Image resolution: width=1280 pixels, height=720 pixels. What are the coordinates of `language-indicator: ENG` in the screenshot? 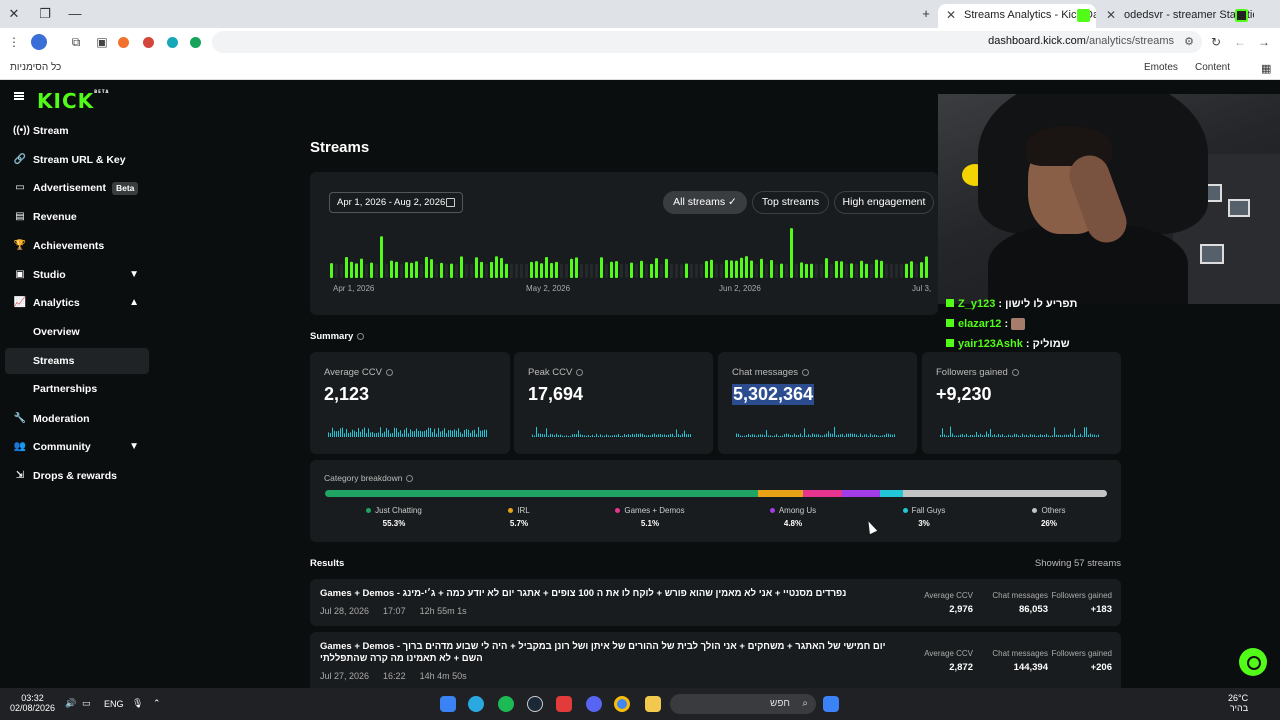 It's located at (114, 704).